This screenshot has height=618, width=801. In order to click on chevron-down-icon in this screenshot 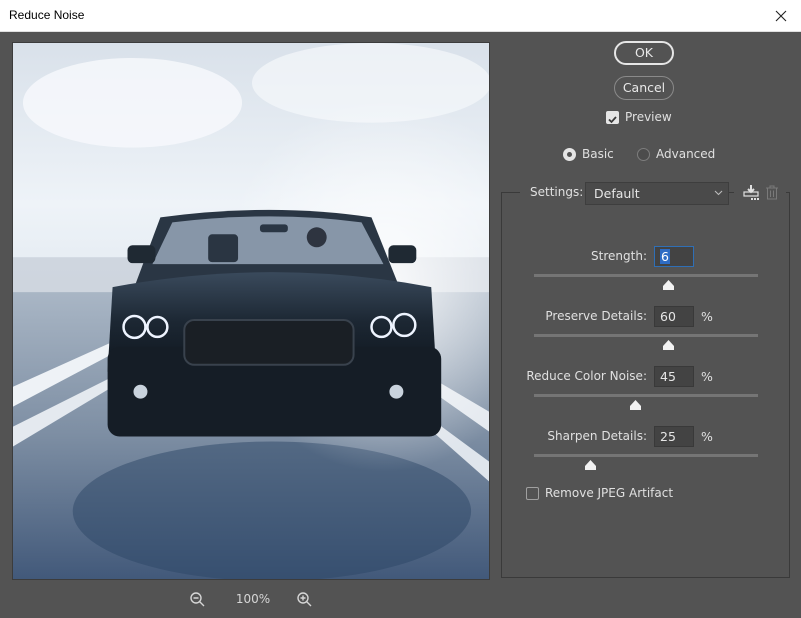, I will do `click(718, 193)`.